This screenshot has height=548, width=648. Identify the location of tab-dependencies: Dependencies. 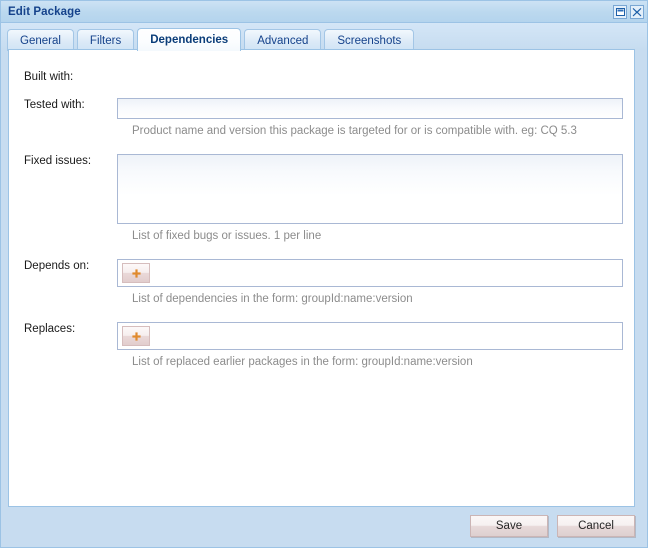
(189, 39).